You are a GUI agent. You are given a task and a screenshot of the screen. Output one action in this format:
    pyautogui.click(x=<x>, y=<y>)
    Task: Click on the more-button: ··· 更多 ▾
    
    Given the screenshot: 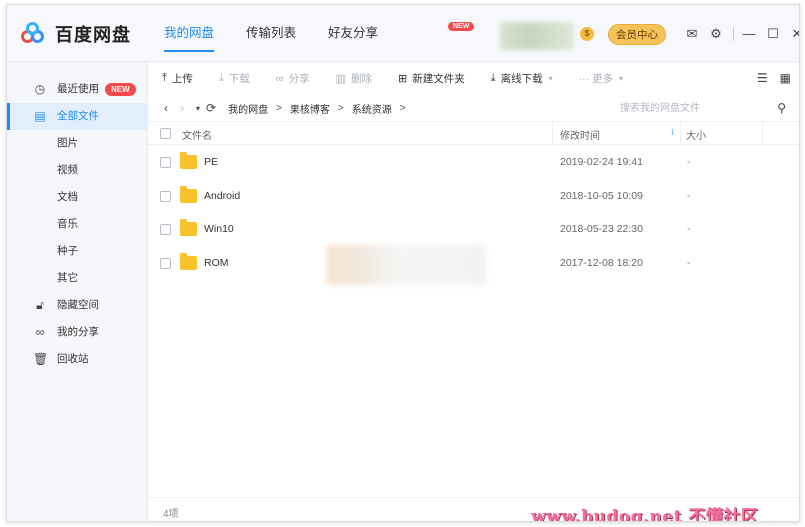 What is the action you would take?
    pyautogui.click(x=601, y=78)
    